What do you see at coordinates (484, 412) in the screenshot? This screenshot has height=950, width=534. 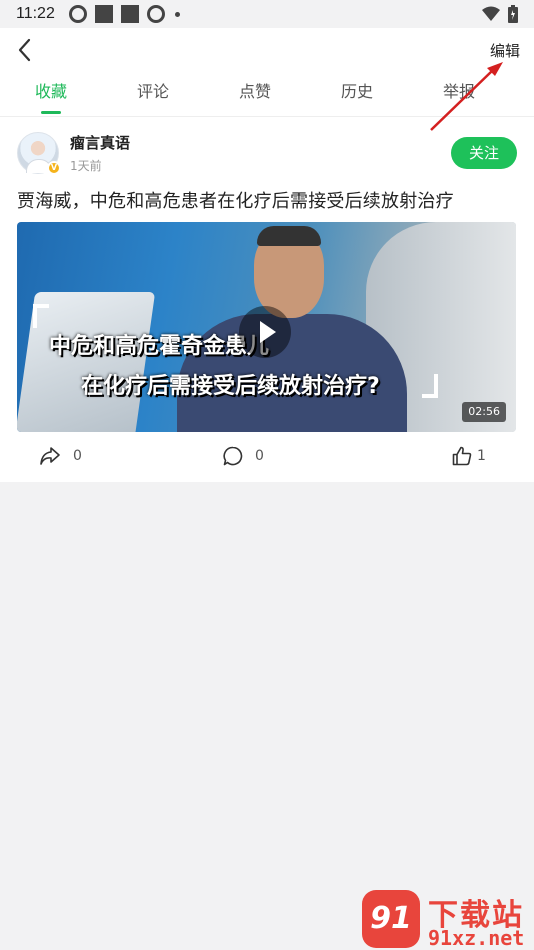 I see `video-duration: 02:56` at bounding box center [484, 412].